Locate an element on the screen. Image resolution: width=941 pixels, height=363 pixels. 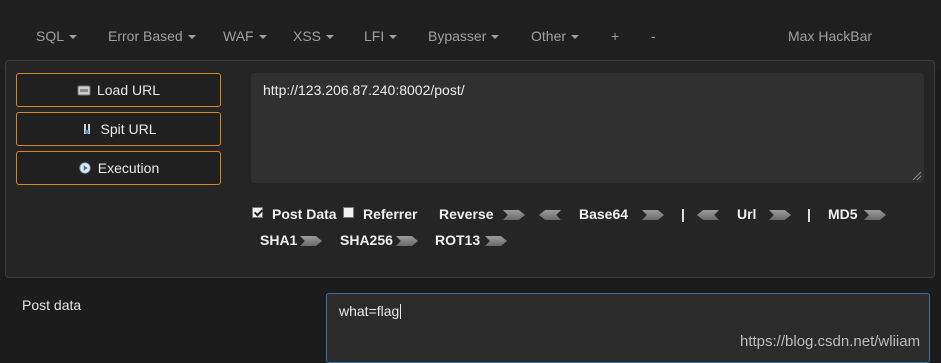
menu-other: Other is located at coordinates (555, 36).